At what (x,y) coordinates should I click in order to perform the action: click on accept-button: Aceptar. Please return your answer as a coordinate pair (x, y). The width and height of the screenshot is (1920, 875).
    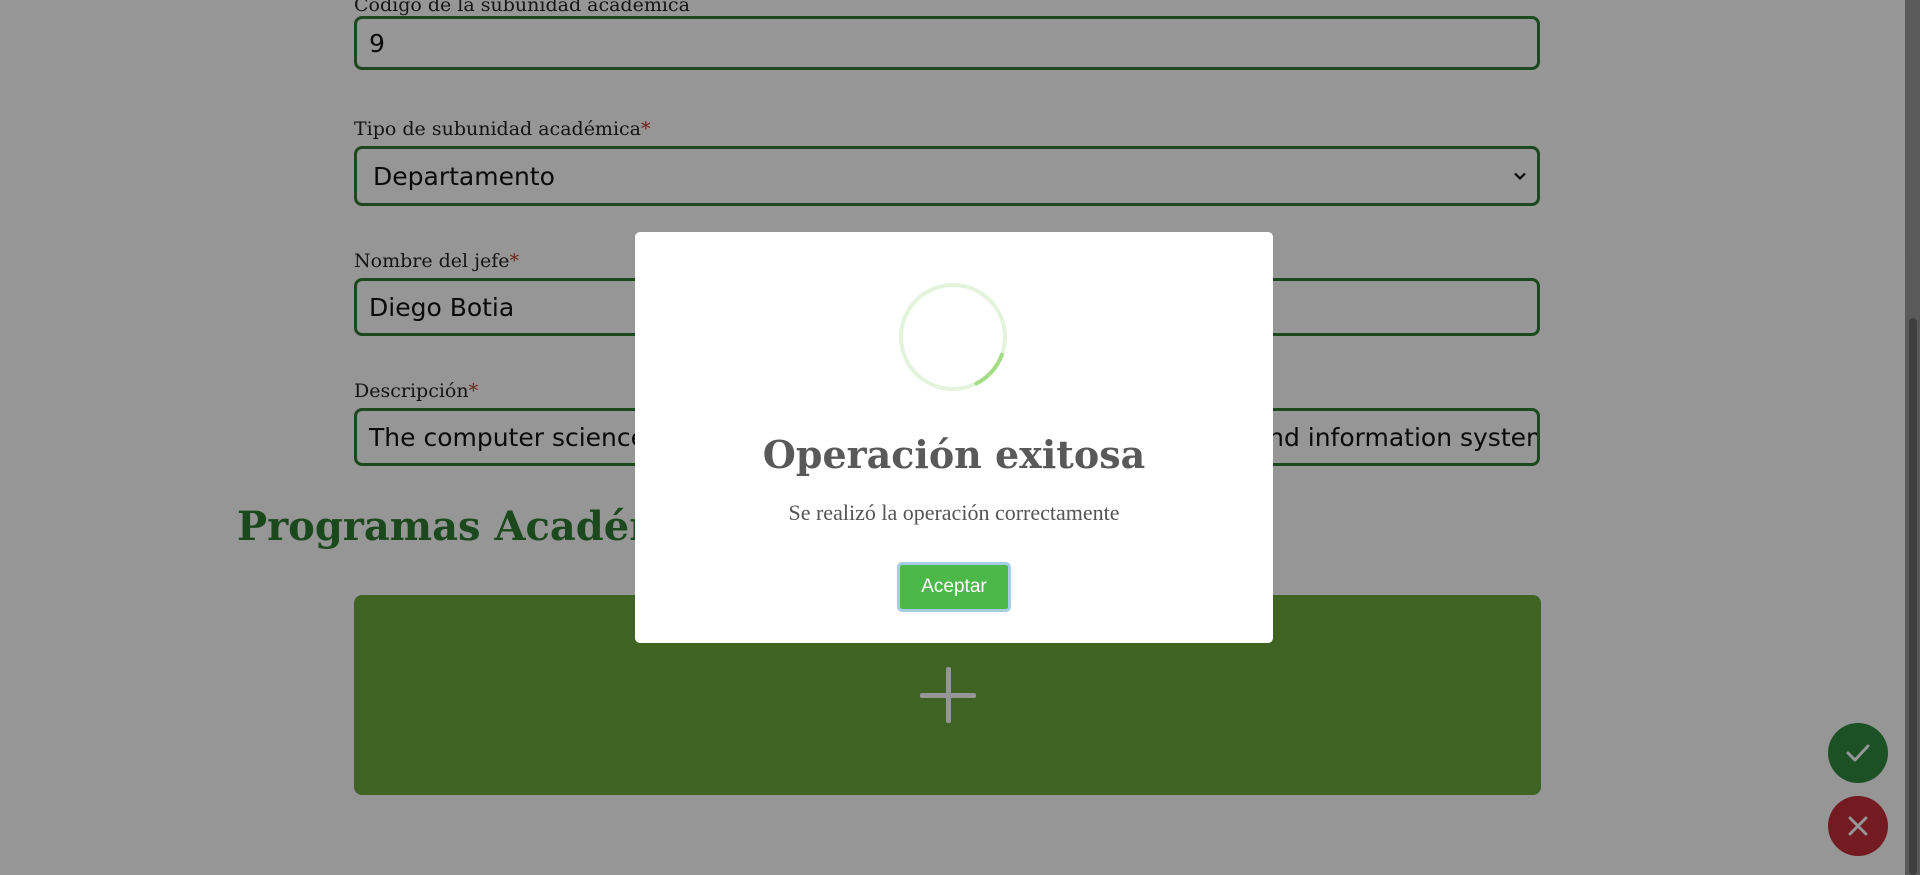
    Looking at the image, I should click on (954, 587).